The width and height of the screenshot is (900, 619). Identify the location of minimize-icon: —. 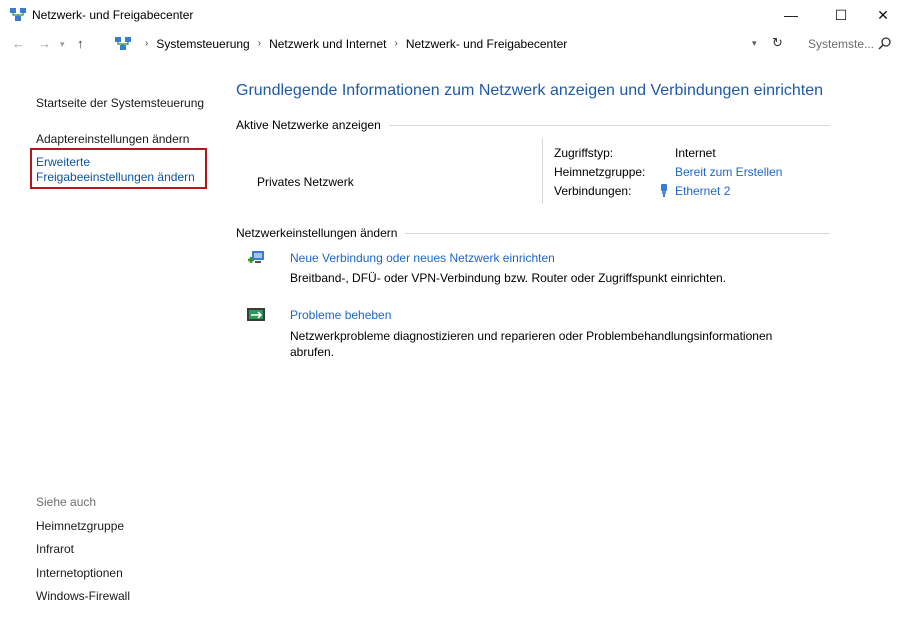
(791, 15).